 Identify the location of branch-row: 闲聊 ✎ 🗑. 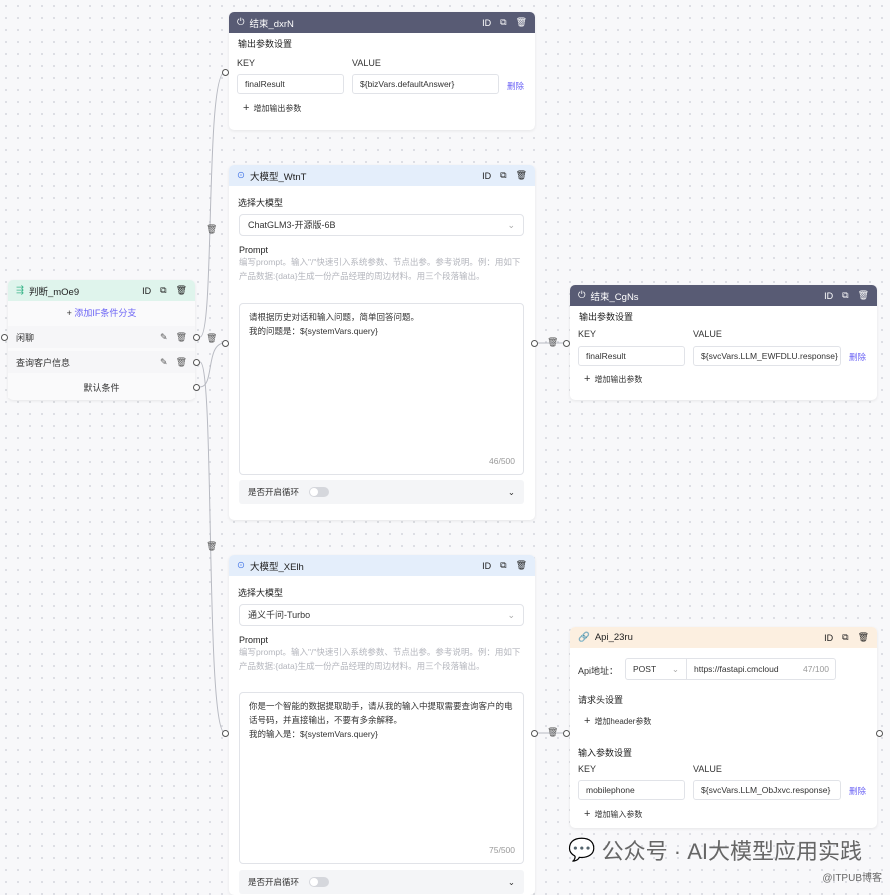
(101, 337).